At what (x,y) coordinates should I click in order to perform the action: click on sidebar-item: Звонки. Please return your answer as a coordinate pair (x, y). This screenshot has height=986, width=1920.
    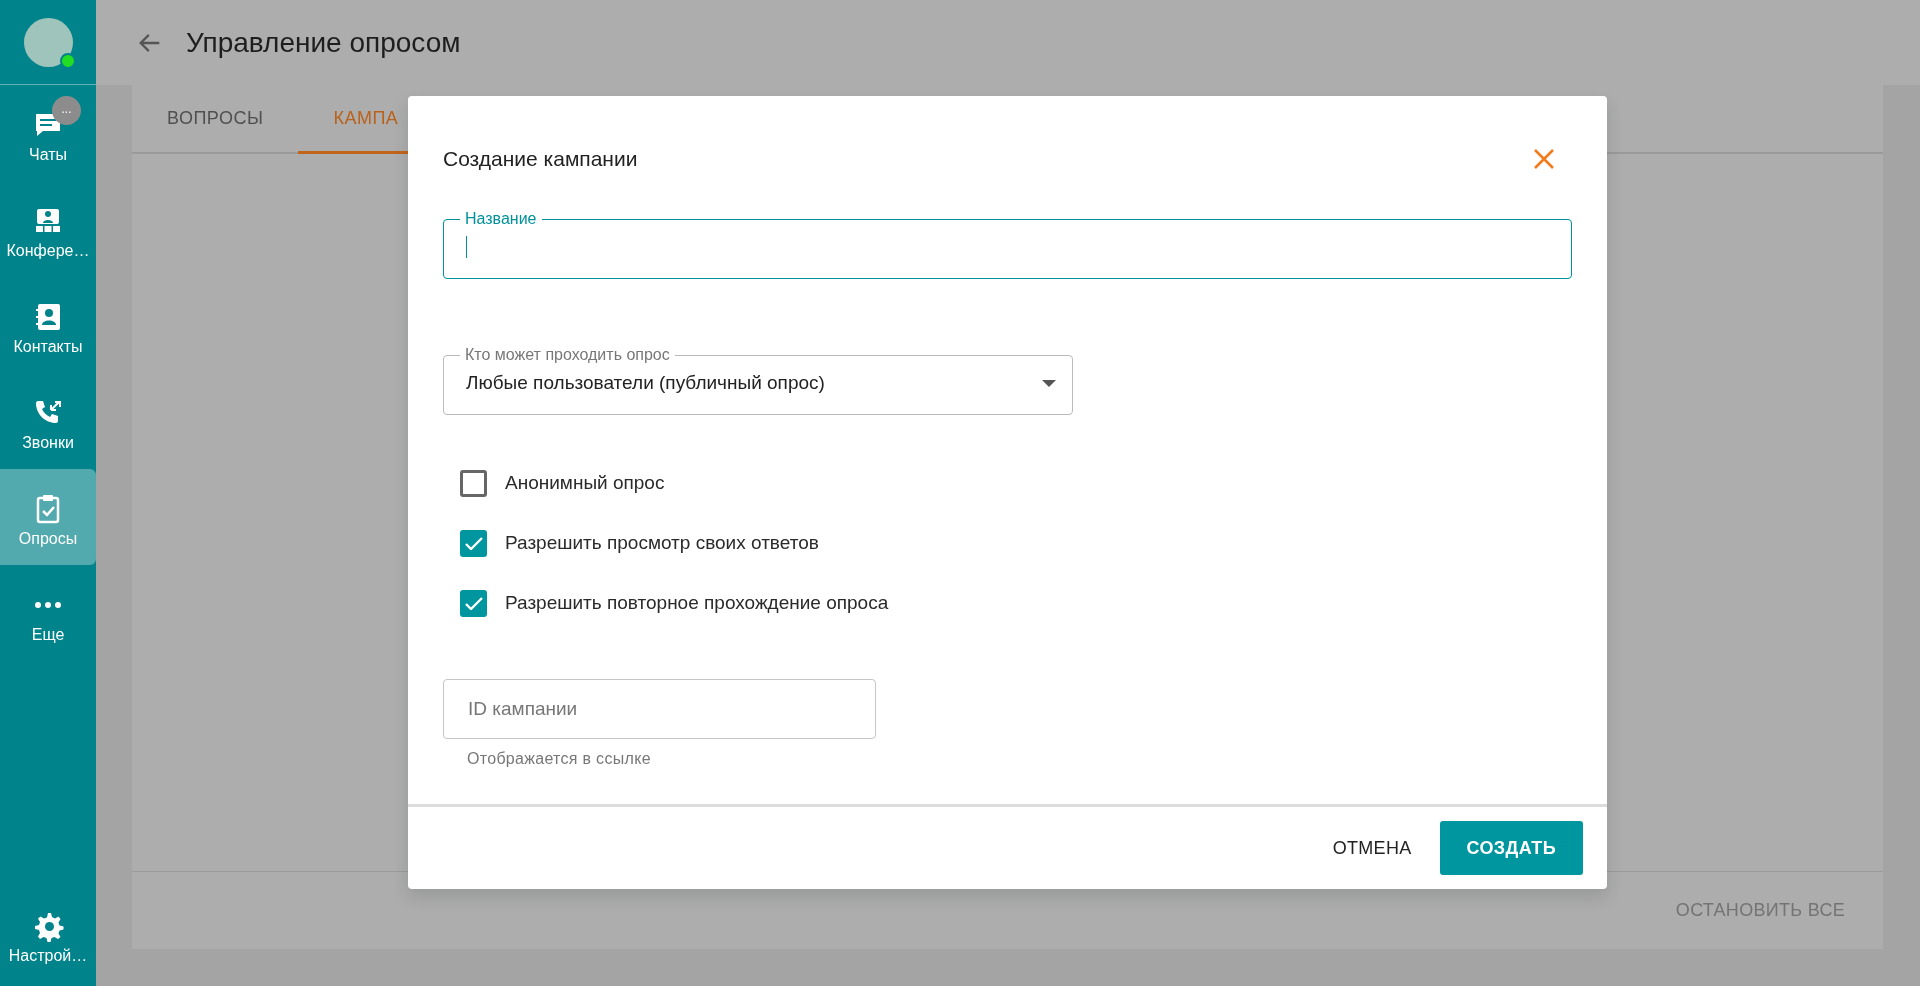
    Looking at the image, I should click on (48, 421).